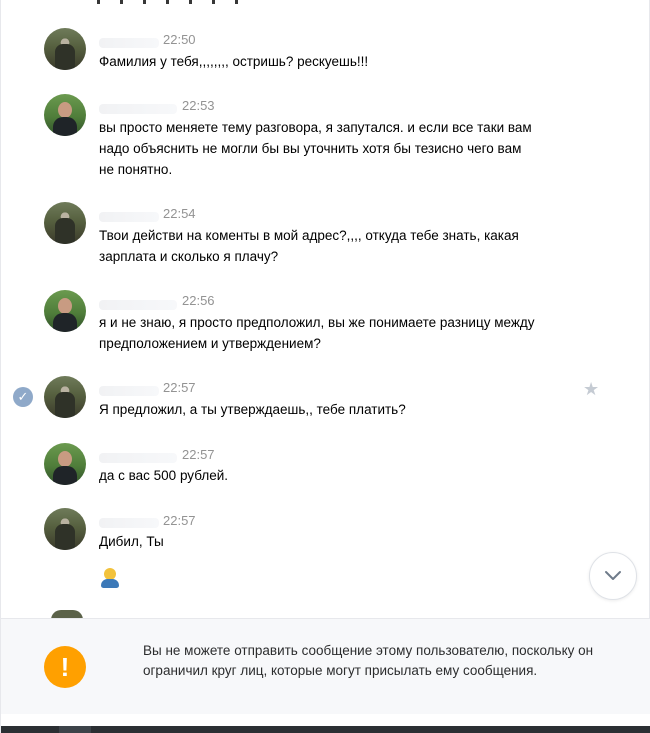 This screenshot has height=733, width=650. I want to click on chevron-down-icon, so click(613, 575).